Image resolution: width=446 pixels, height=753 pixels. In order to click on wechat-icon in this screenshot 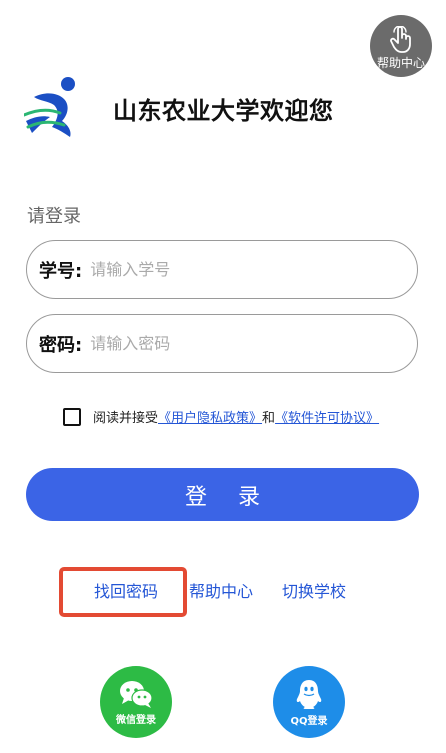, I will do `click(136, 694)`.